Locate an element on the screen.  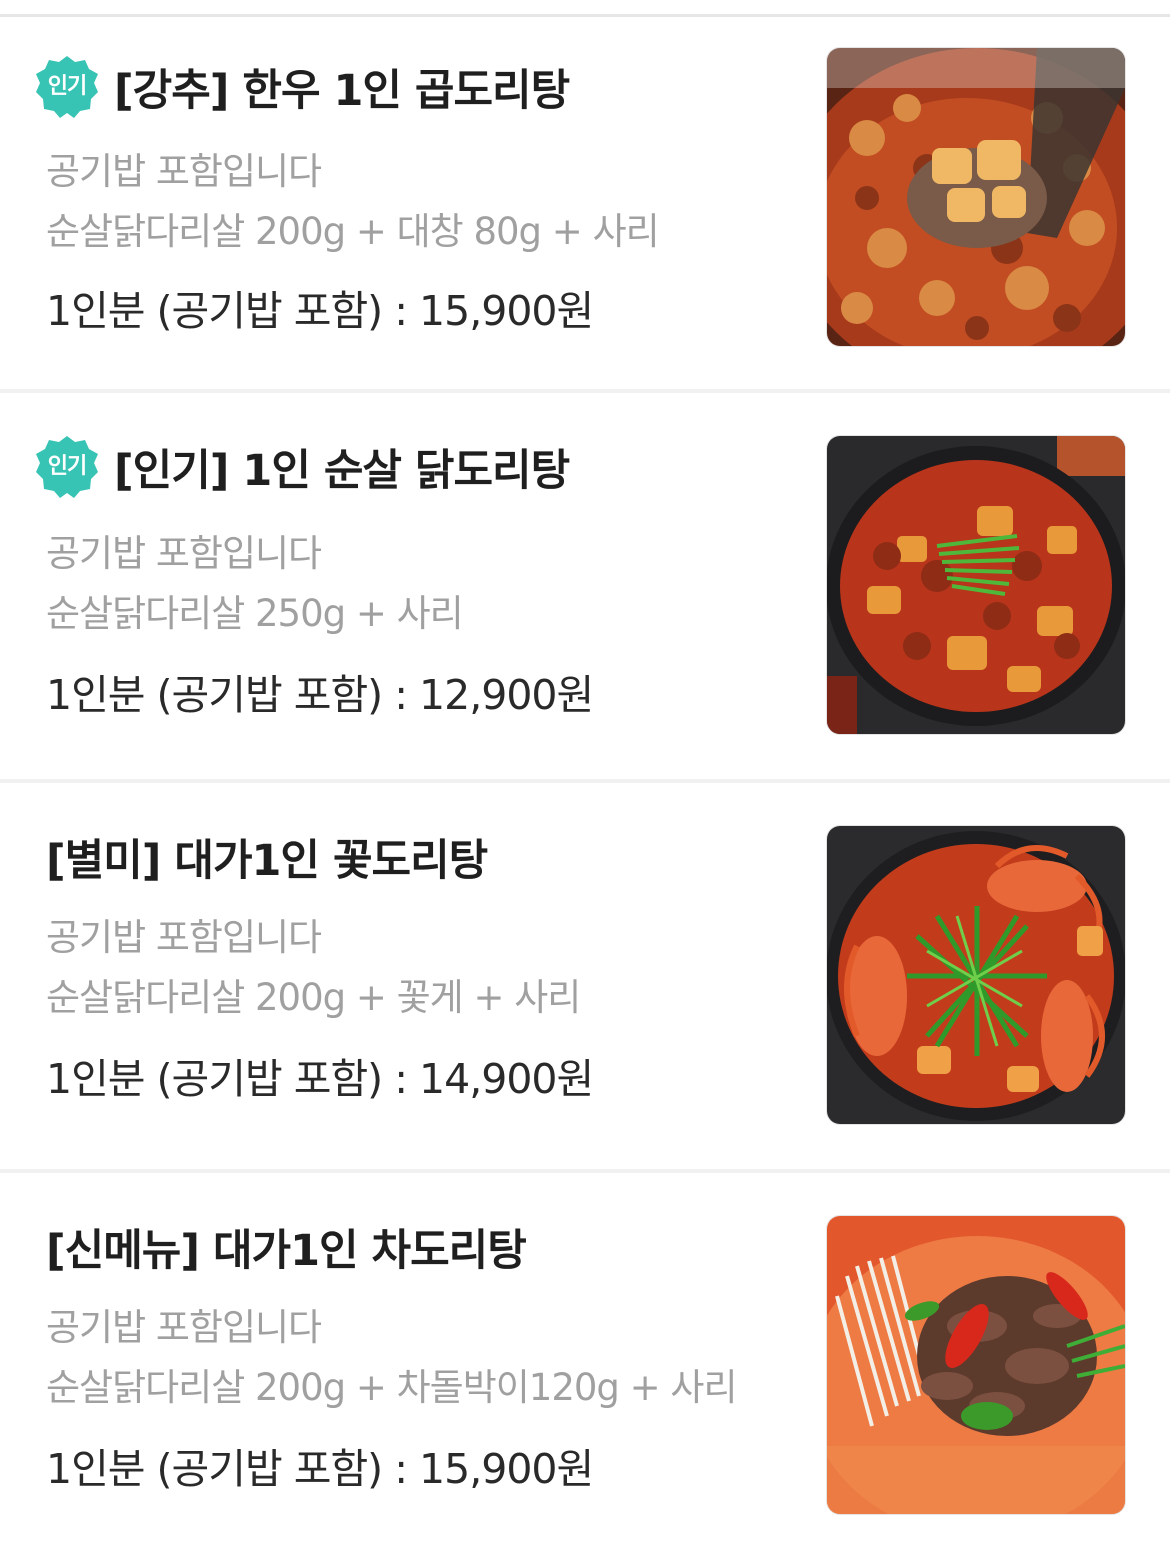
menu-item-title-row: 인기 [강추] 한우 1인 곱도리탕 is located at coordinates (302, 87).